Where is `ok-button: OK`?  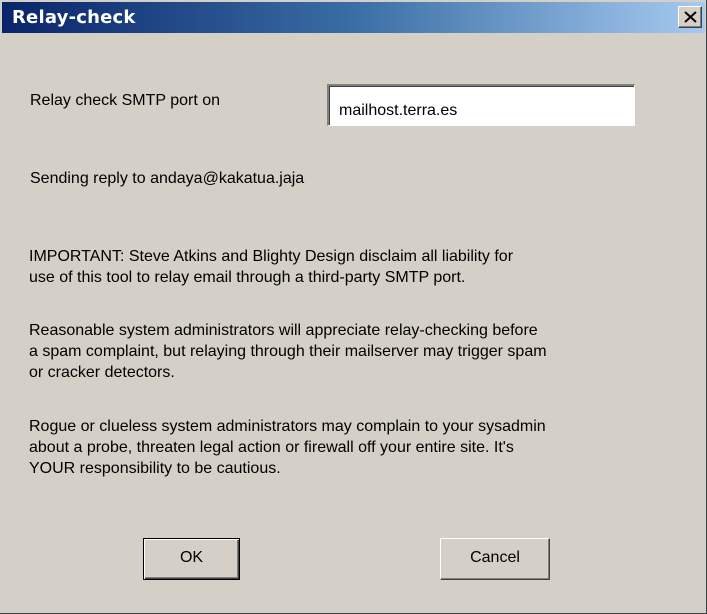 ok-button: OK is located at coordinates (191, 559).